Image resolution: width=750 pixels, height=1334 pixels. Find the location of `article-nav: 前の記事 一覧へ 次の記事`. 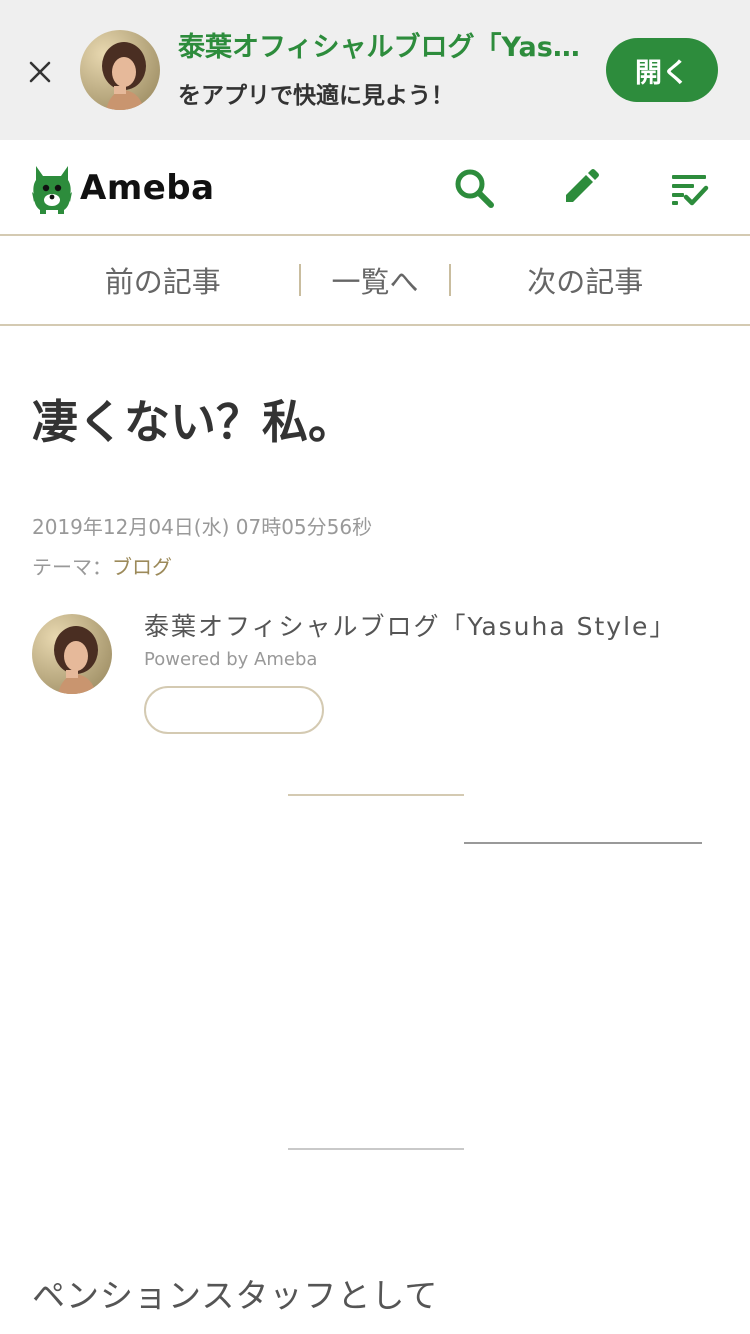

article-nav: 前の記事 一覧へ 次の記事 is located at coordinates (375, 281).